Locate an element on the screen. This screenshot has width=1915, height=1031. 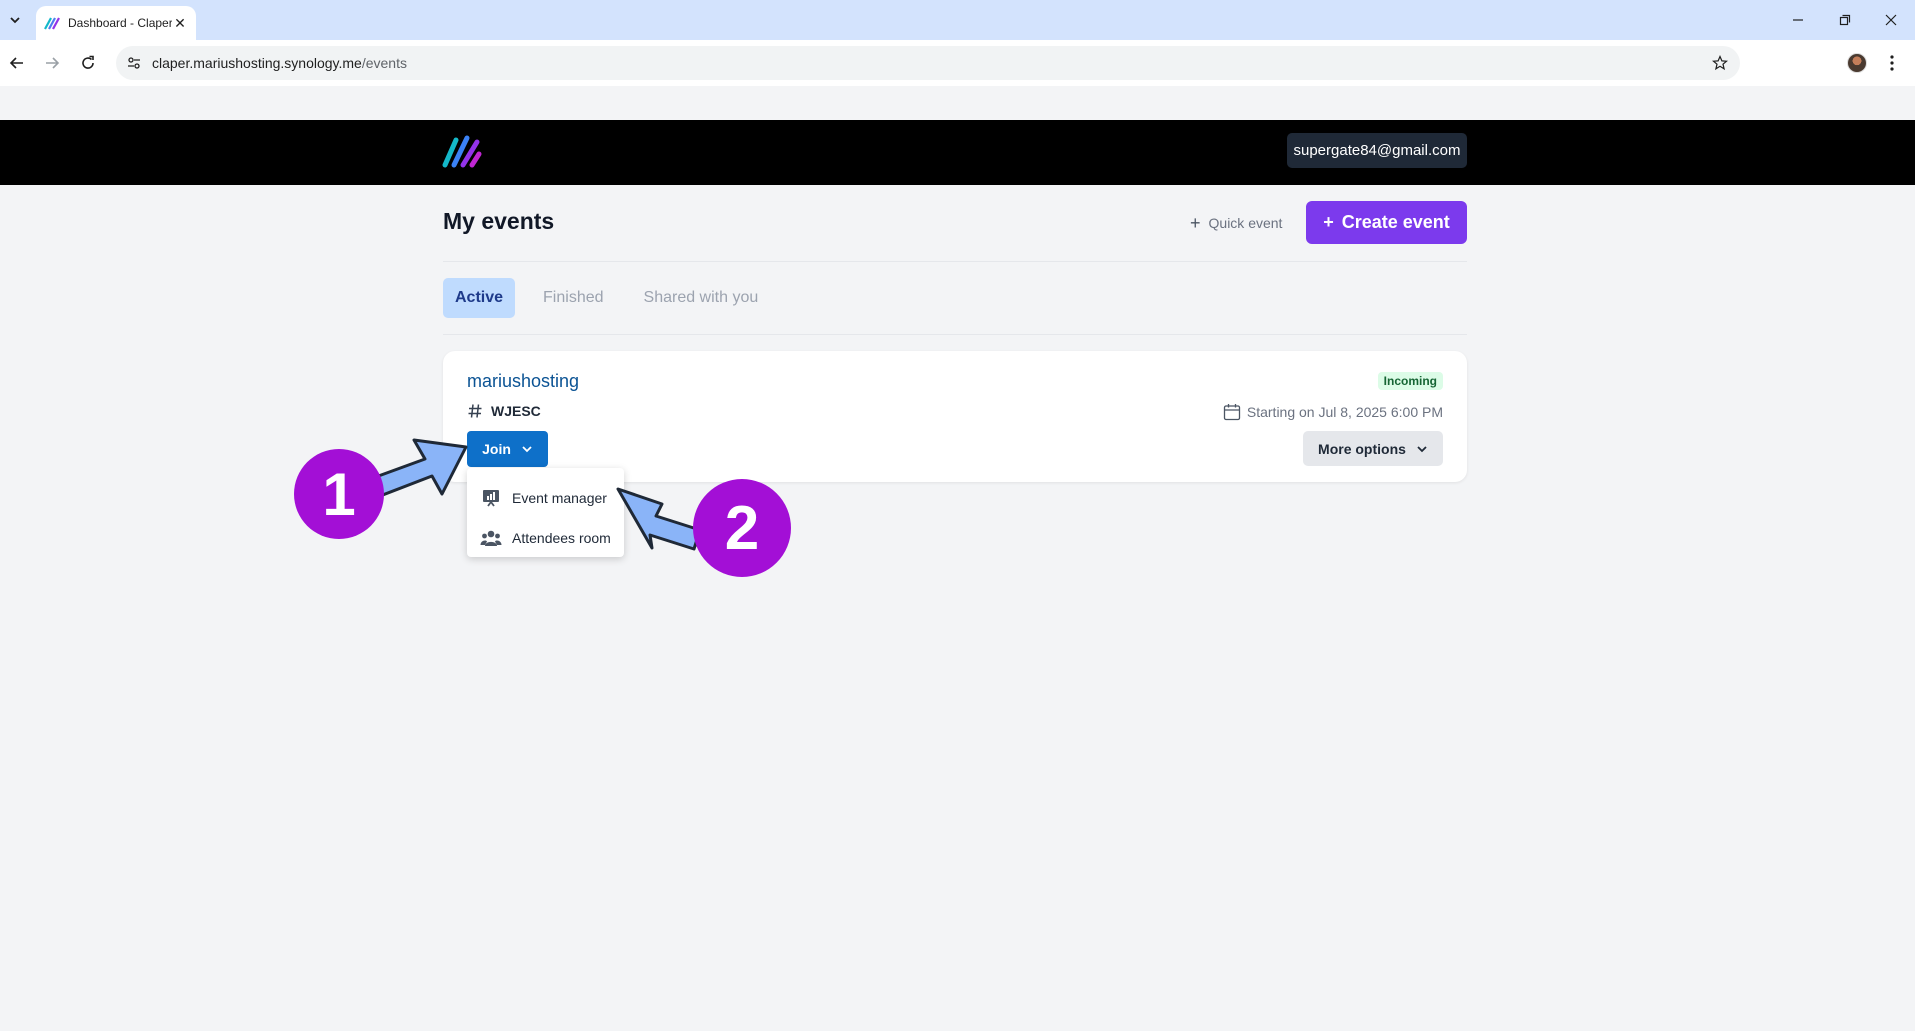
back-arrow-icon is located at coordinates (17, 63).